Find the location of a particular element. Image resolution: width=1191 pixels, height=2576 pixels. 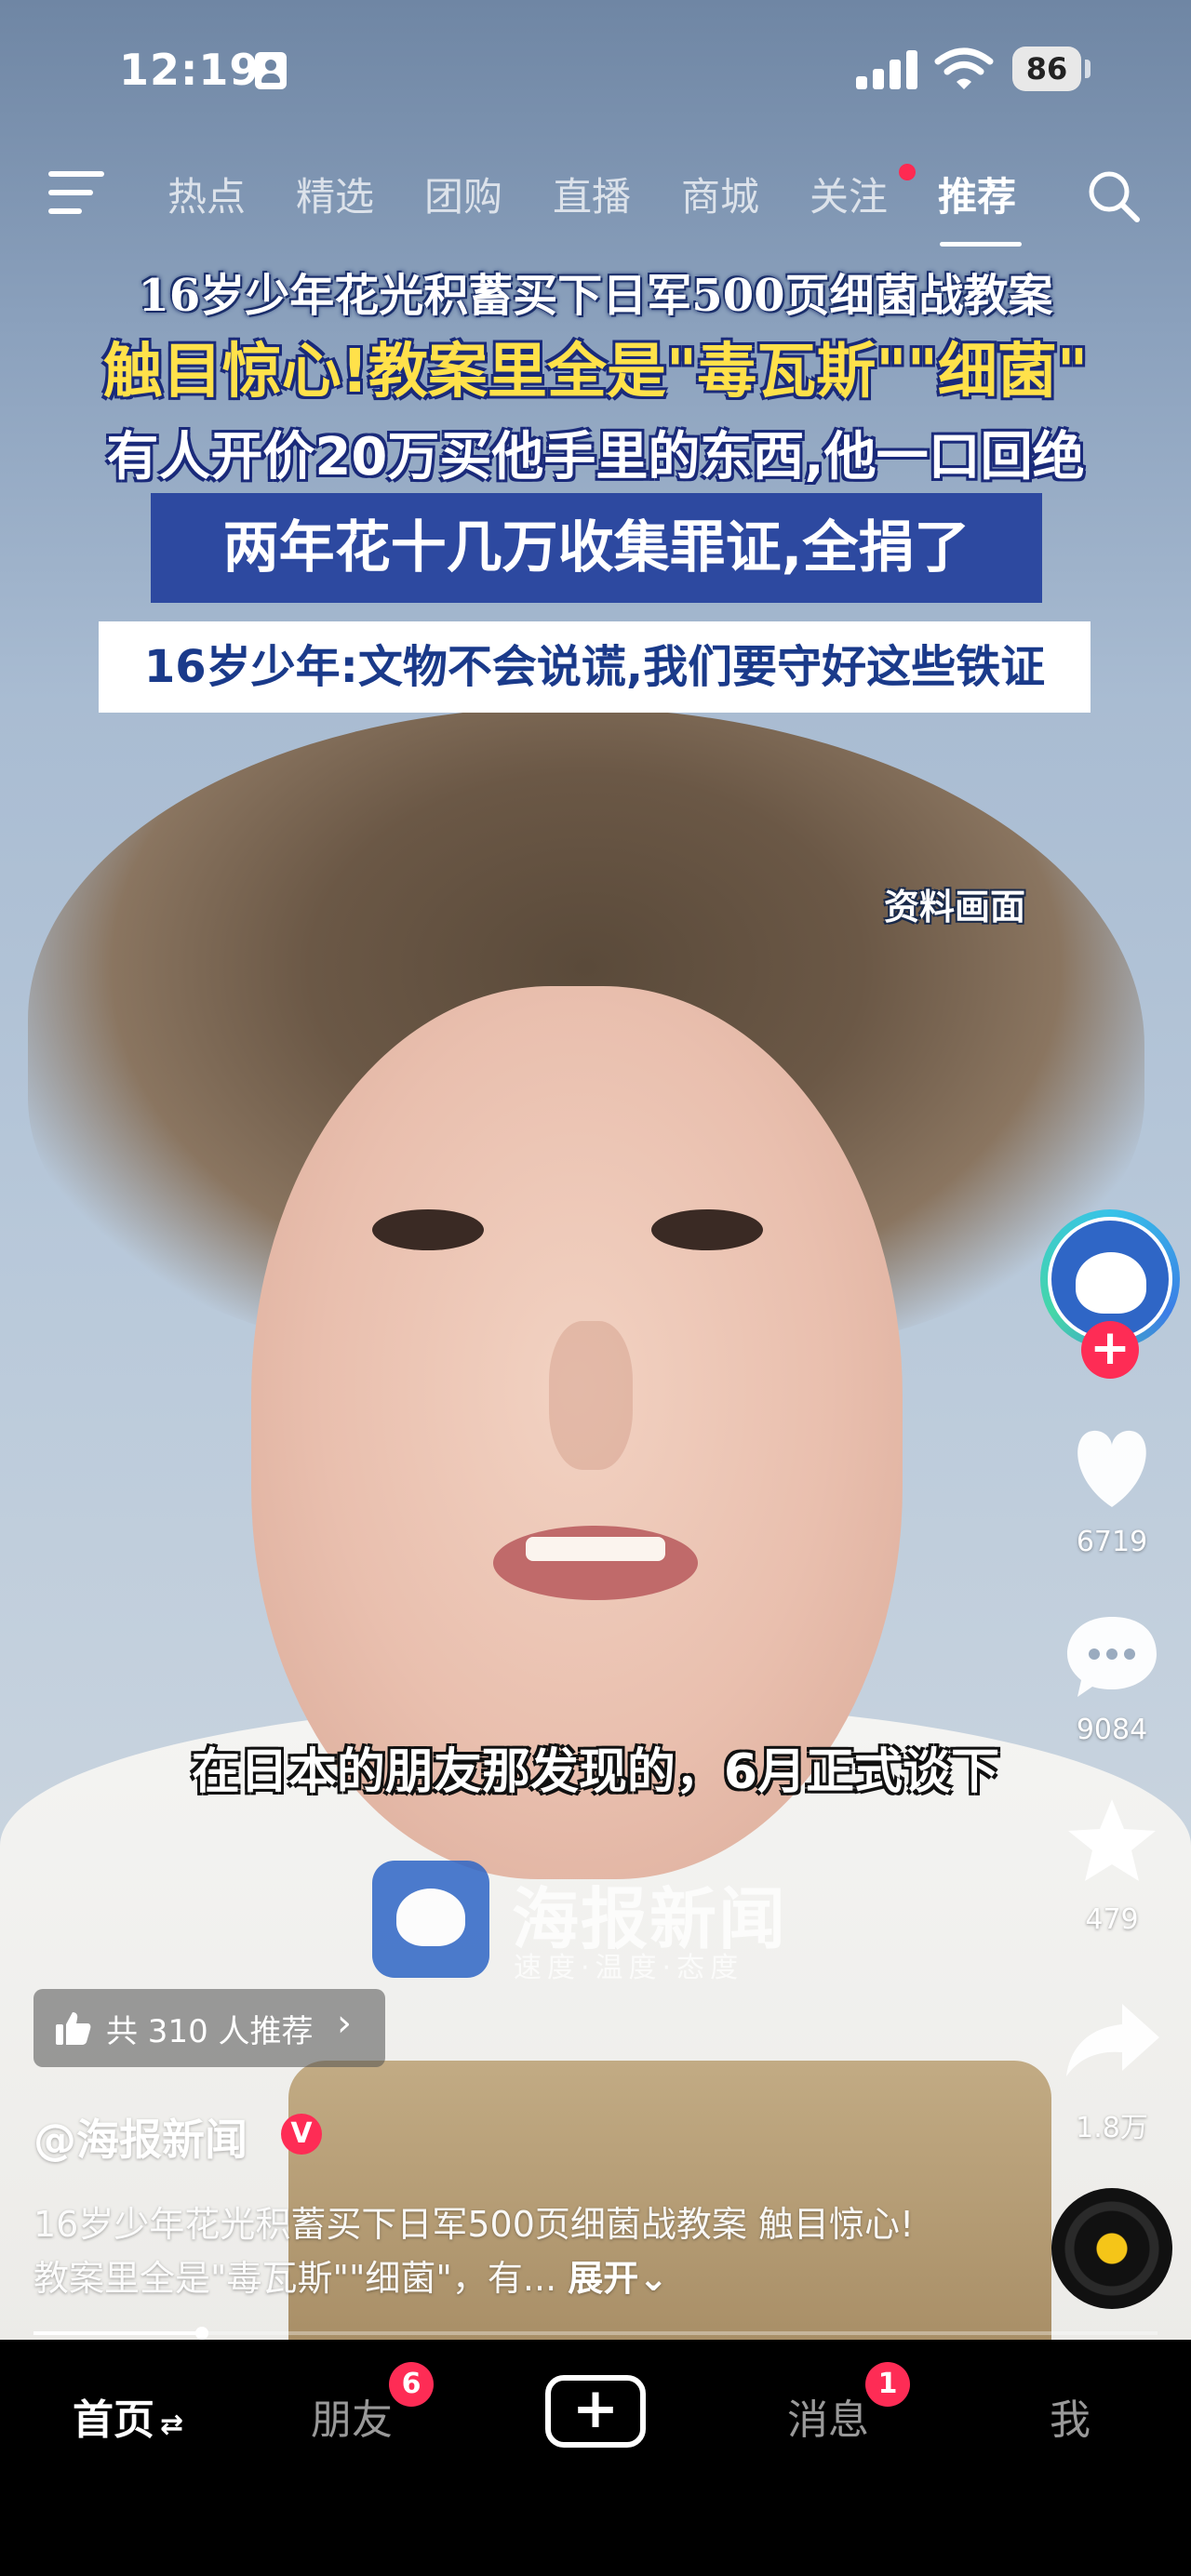

recommend-pill: 共 310 人推荐 › is located at coordinates (209, 2028).